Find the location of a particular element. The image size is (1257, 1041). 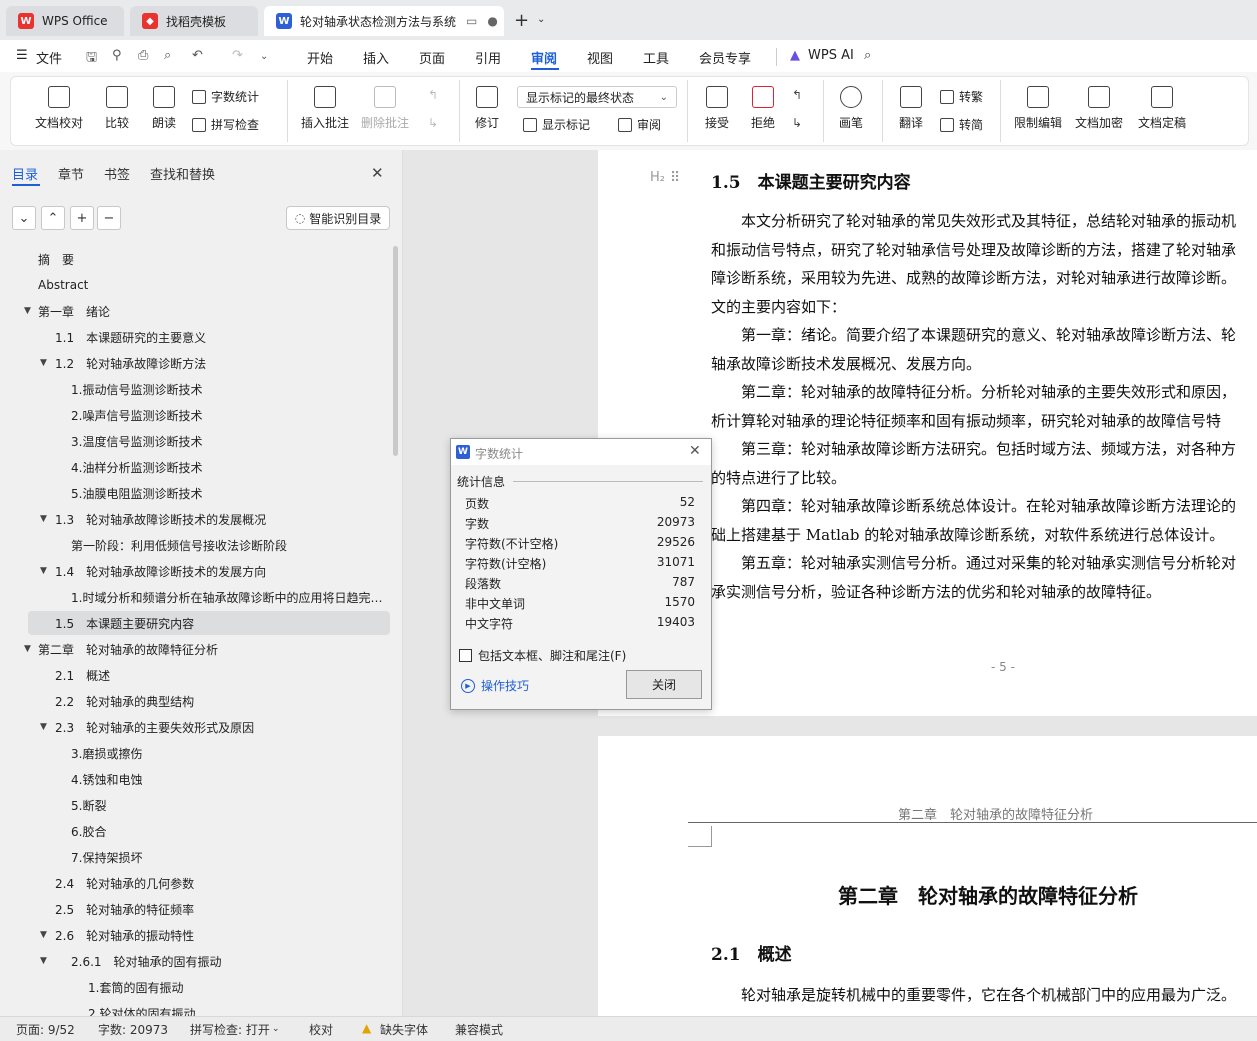

prev-change-icon: ↰ is located at coordinates (797, 95).